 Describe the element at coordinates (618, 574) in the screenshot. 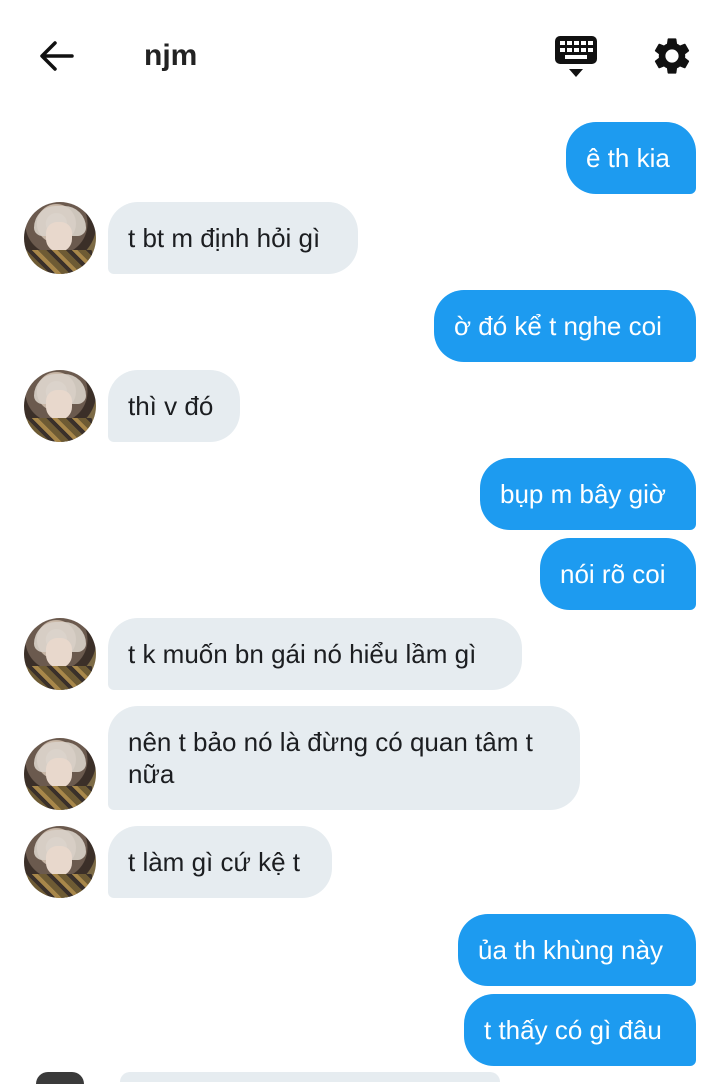

I see `outgoing-message: nói rõ coi` at that location.